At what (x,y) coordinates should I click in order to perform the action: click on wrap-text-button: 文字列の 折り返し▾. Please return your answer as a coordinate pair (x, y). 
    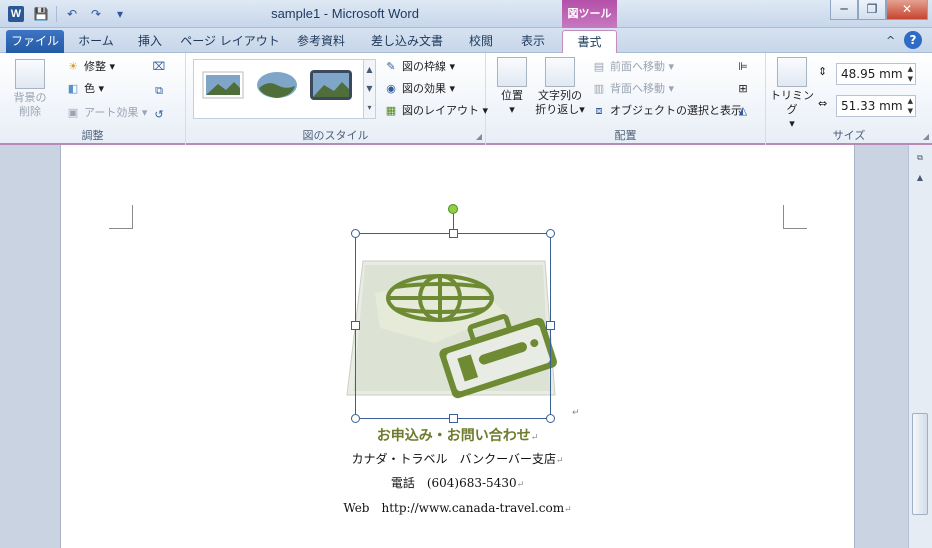
    Looking at the image, I should click on (560, 87).